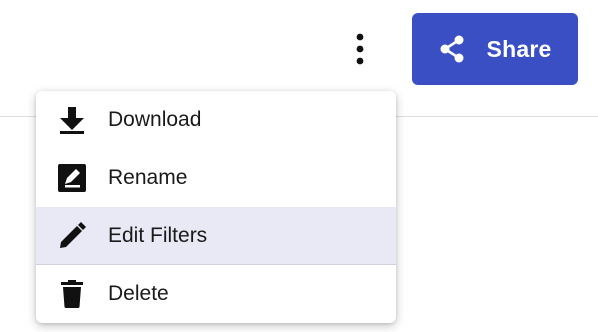  Describe the element at coordinates (519, 48) in the screenshot. I see `share-button-label: Share` at that location.